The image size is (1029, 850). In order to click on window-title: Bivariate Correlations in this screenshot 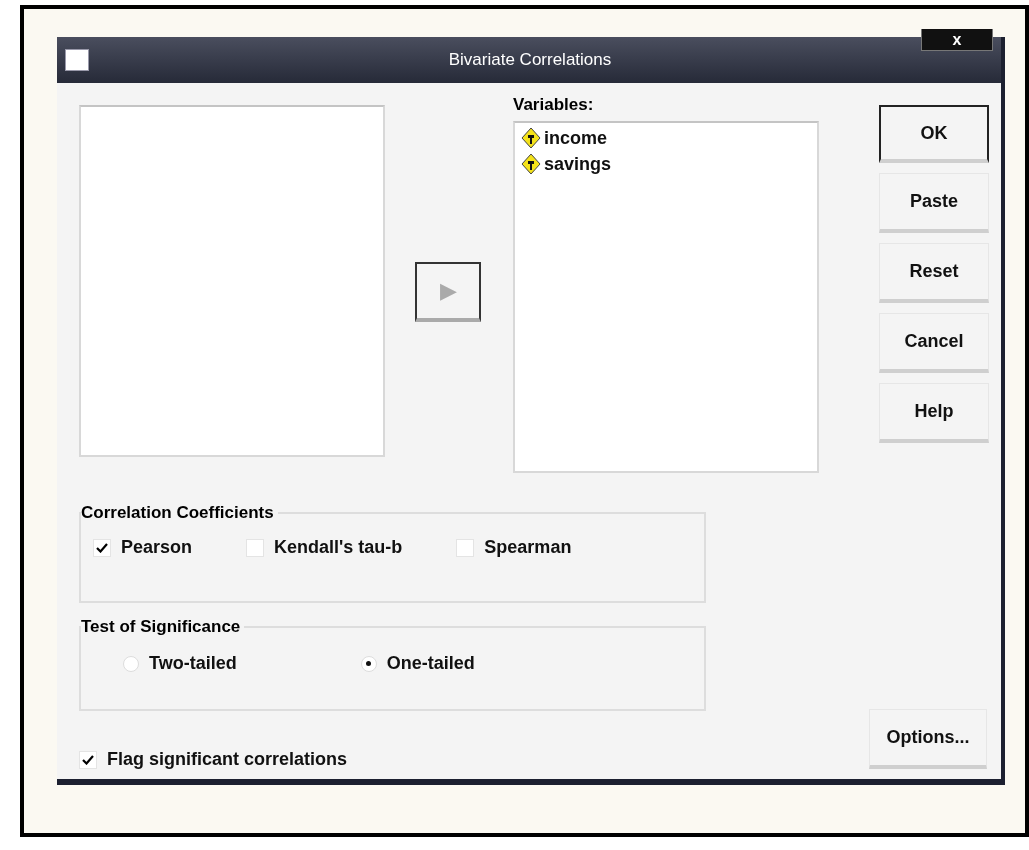, I will do `click(530, 60)`.